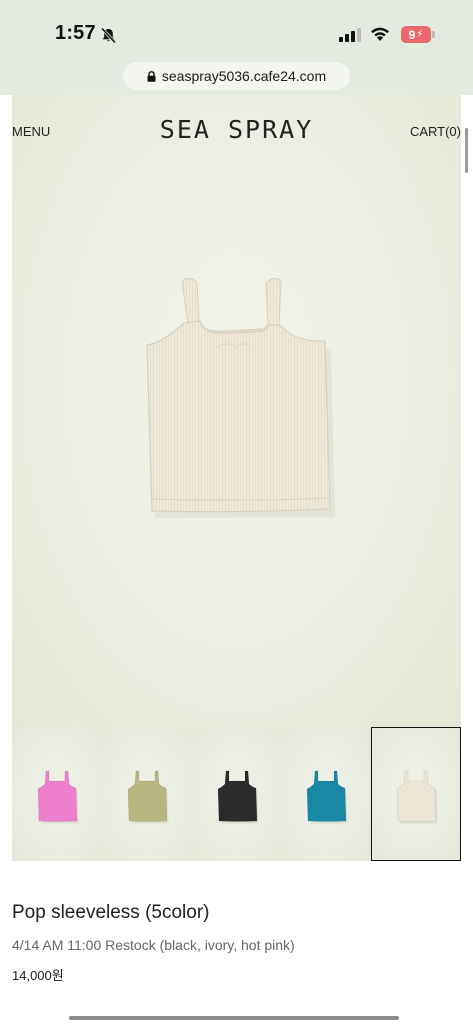 The height and width of the screenshot is (1024, 473). I want to click on product-price: 14,000원, so click(38, 975).